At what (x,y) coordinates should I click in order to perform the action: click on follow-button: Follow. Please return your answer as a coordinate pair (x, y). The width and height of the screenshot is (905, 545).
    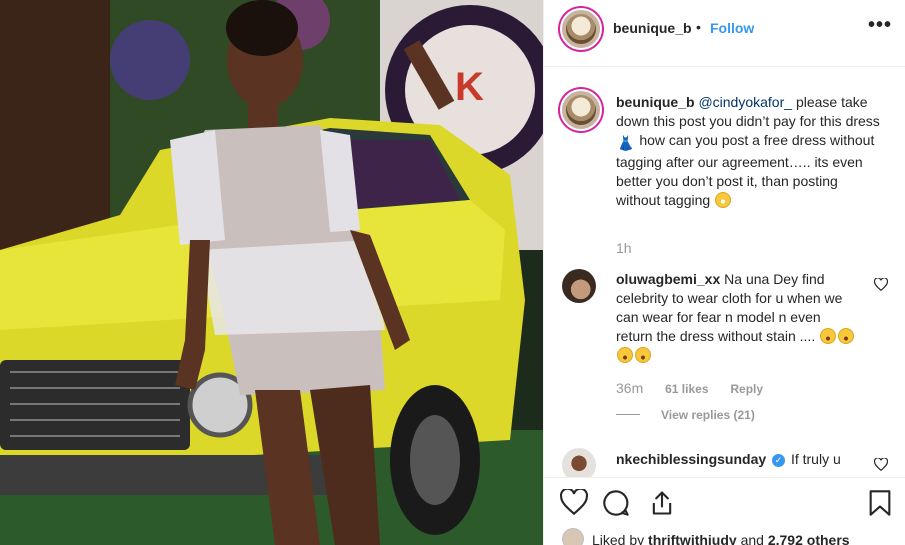
    Looking at the image, I should click on (732, 28).